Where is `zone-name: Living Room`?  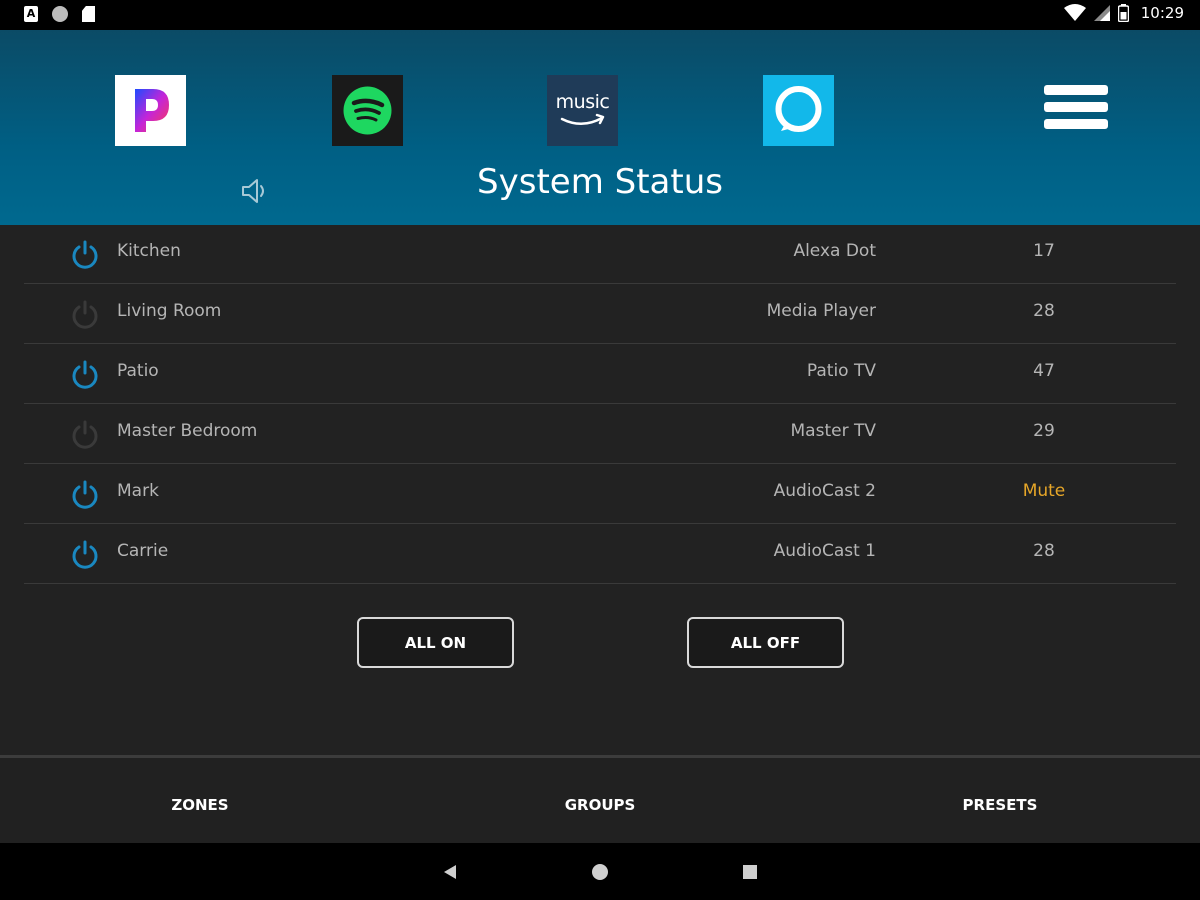
zone-name: Living Room is located at coordinates (169, 311).